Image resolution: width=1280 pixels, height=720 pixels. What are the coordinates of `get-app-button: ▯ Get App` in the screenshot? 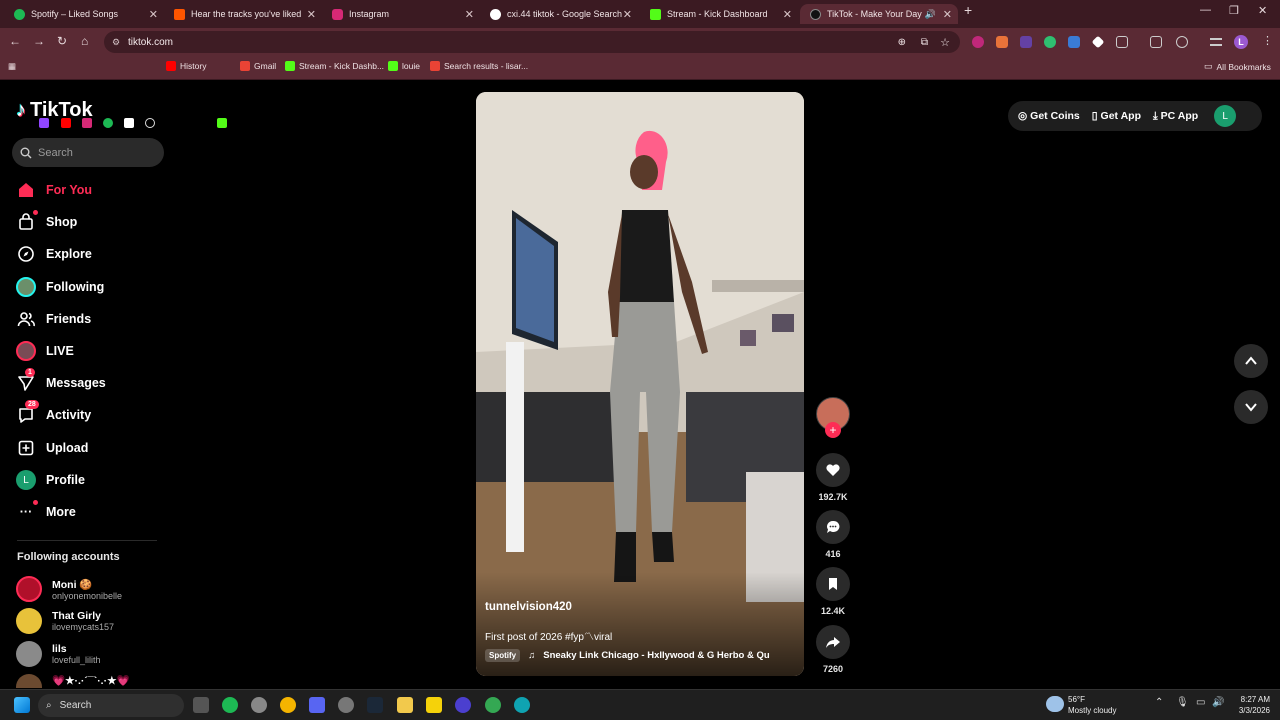 It's located at (1116, 116).